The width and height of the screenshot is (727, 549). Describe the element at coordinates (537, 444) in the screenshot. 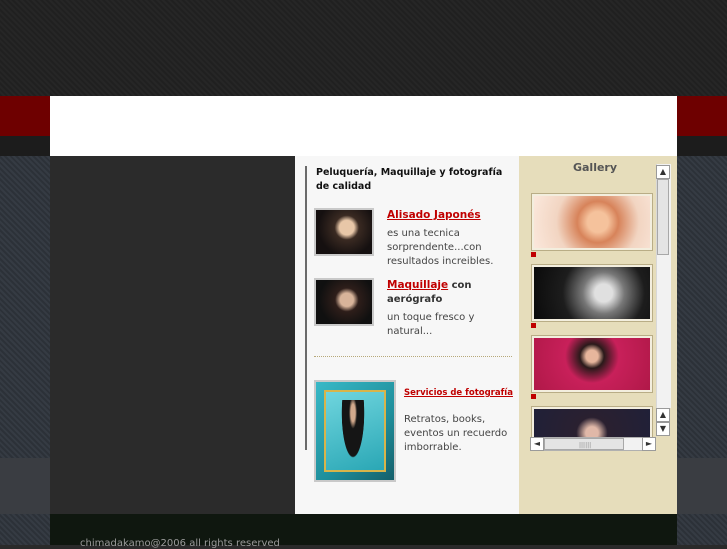

I see `scroll-left-button: ◄` at that location.